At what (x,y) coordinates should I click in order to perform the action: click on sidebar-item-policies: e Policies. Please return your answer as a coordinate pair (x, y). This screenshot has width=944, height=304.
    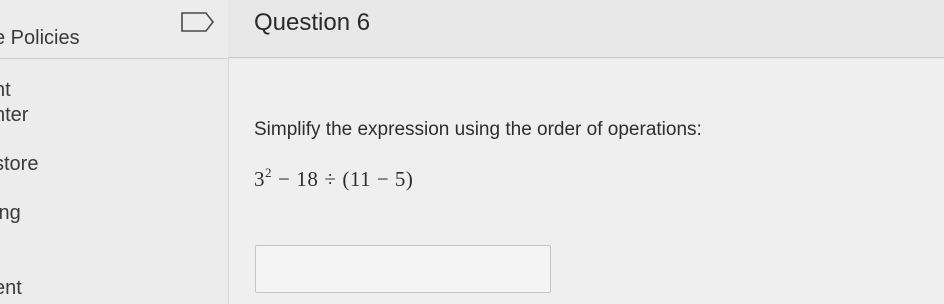
    Looking at the image, I should click on (40, 38).